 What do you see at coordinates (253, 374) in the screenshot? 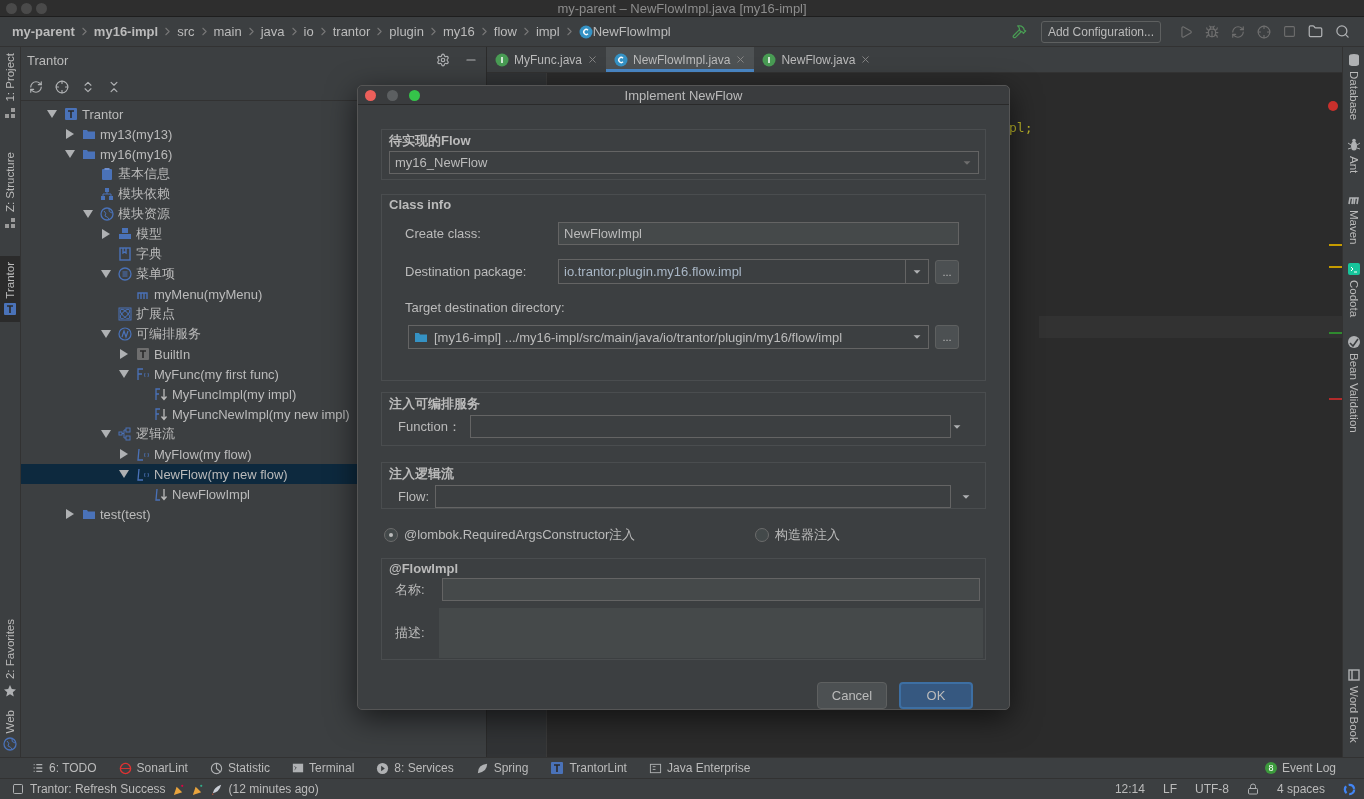
I see `tree-item: MyFunc(my first func)` at bounding box center [253, 374].